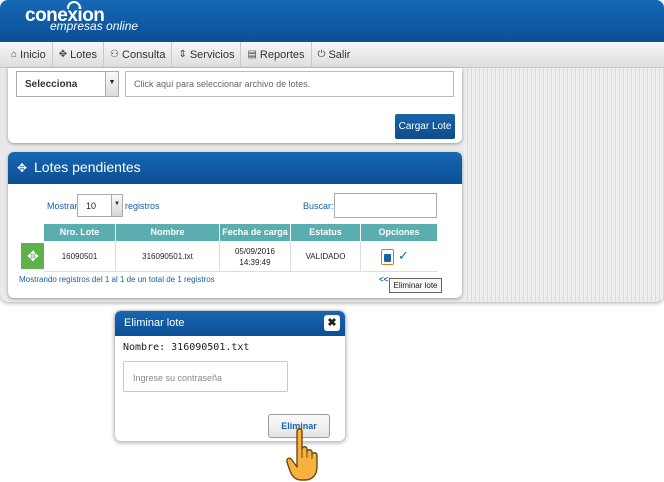  Describe the element at coordinates (230, 323) in the screenshot. I see `modal-title: Eliminar lote` at that location.